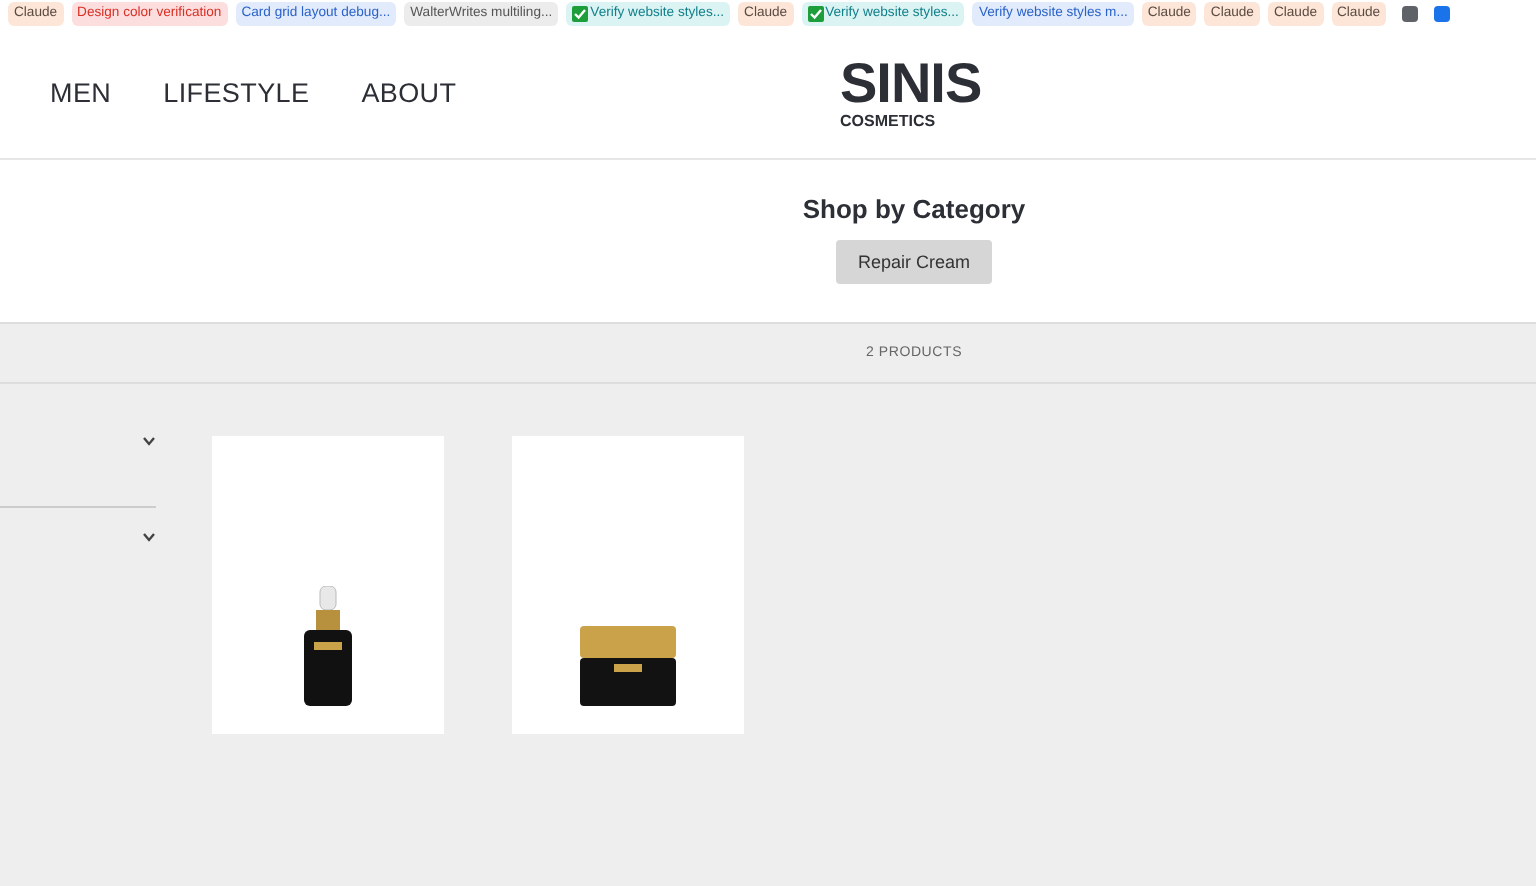 This screenshot has width=1536, height=886. I want to click on nav-link: MEN, so click(81, 93).